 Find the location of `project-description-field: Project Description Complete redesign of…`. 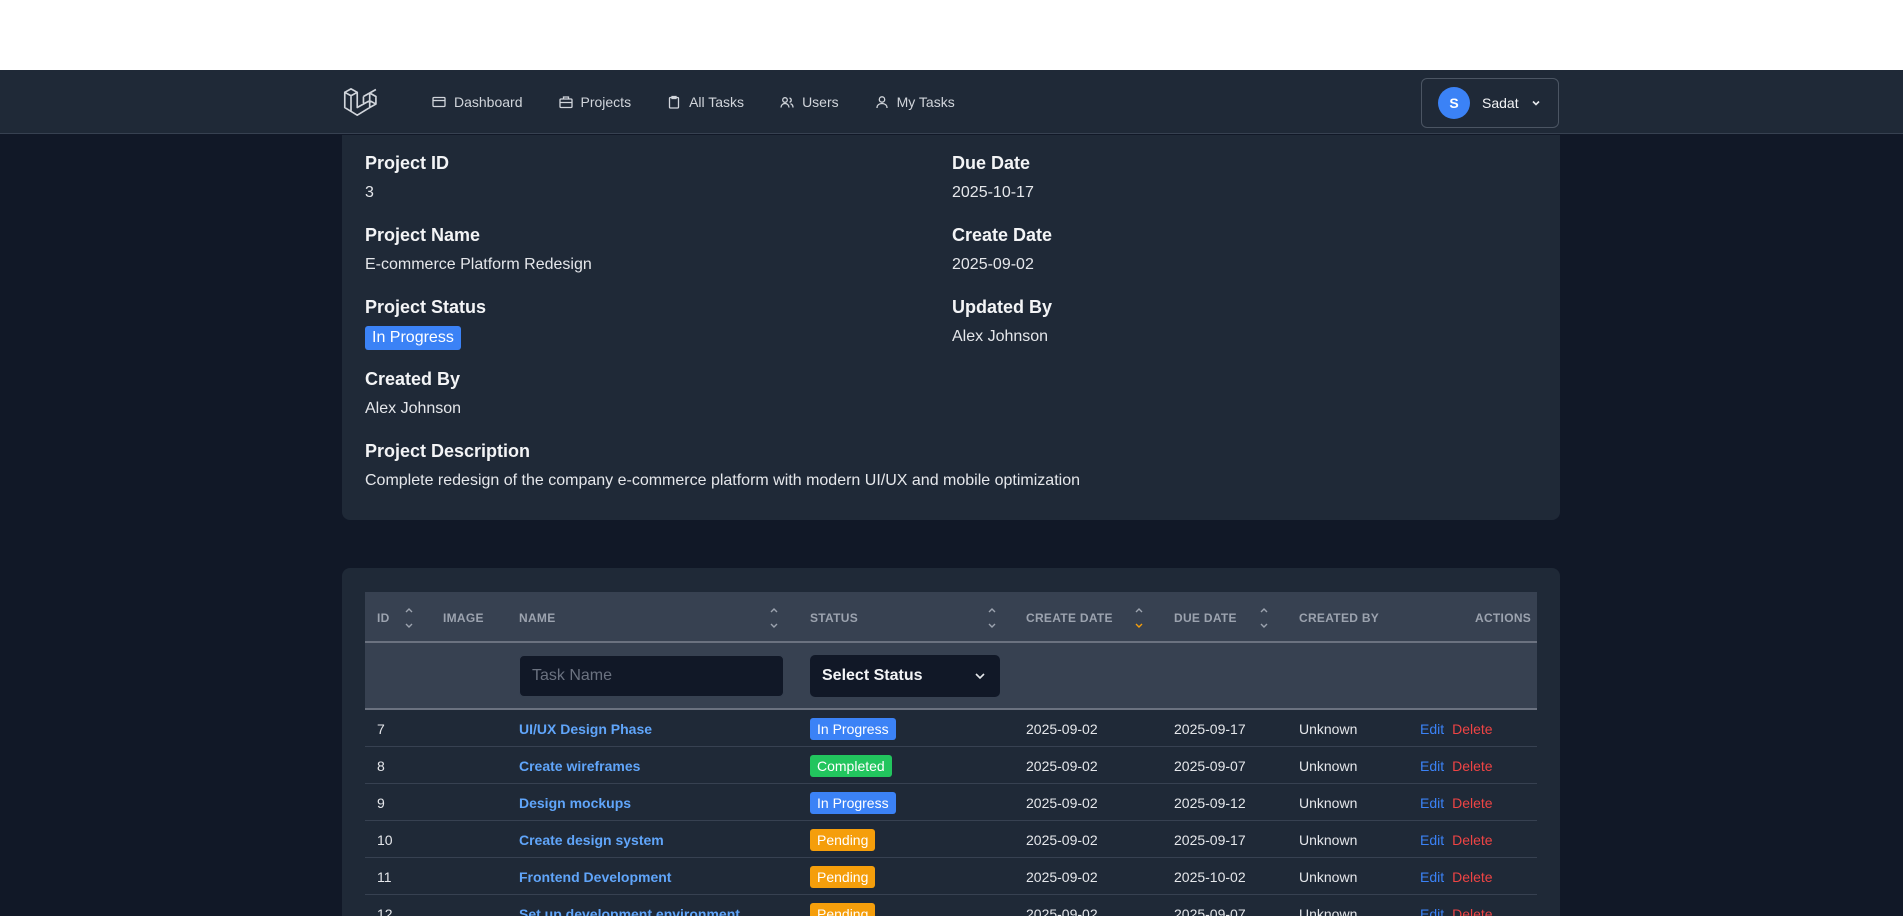

project-description-field: Project Description Complete redesign of… is located at coordinates (722, 465).